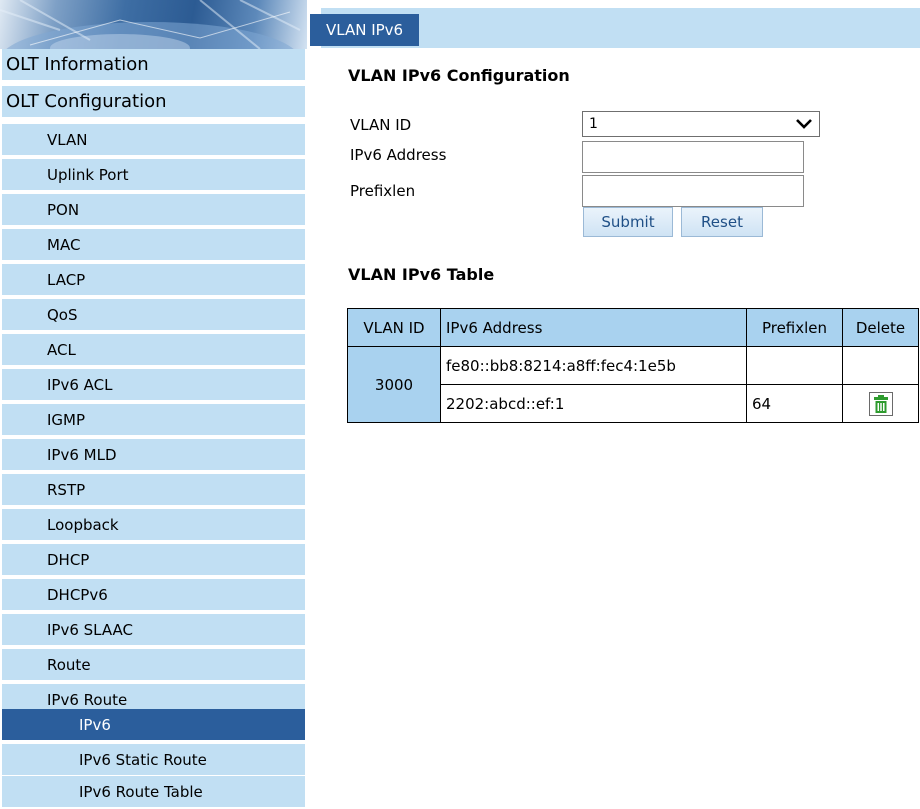 The width and height of the screenshot is (920, 809). I want to click on tab-vlan-ipv6: VLAN IPv6, so click(365, 30).